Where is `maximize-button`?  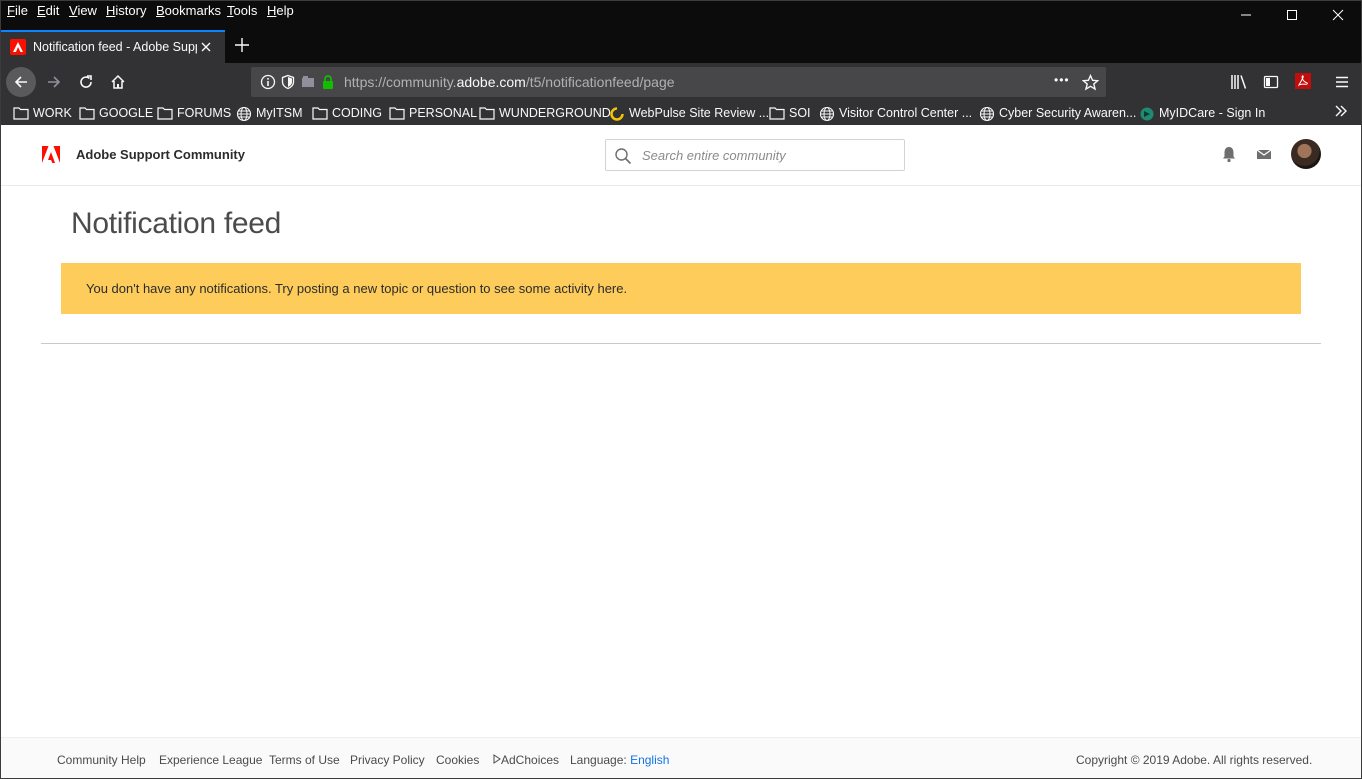 maximize-button is located at coordinates (1292, 15).